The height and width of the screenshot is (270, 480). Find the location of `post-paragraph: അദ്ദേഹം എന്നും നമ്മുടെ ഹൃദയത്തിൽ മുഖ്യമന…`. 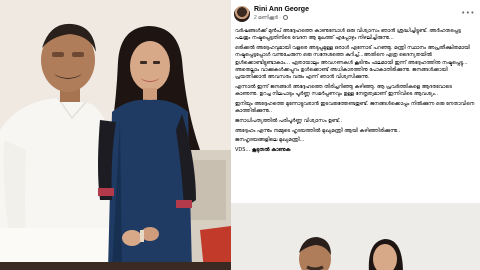

post-paragraph: അദ്ദേഹം എന്നും നമ്മുടെ ഹൃദയത്തിൽ മുഖ്യമന… is located at coordinates (318, 130).